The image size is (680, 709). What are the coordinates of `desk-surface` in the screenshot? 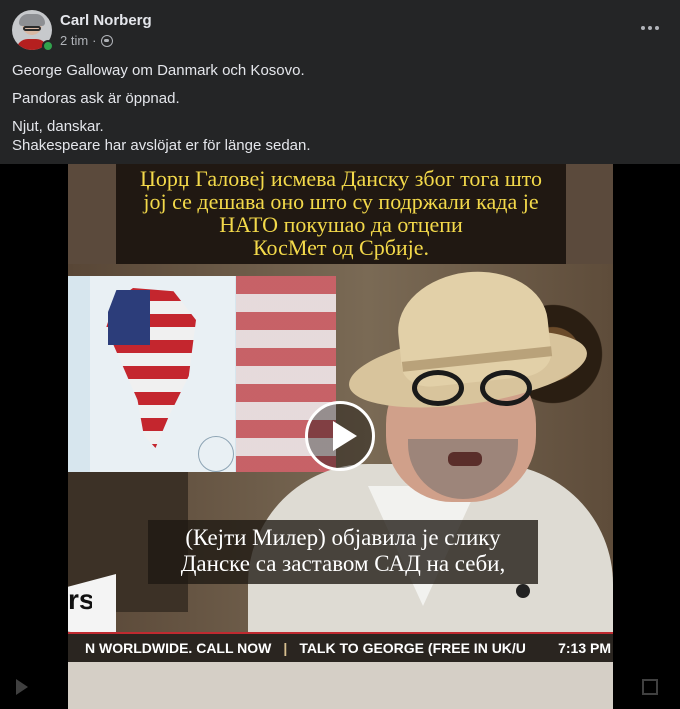 It's located at (340, 685).